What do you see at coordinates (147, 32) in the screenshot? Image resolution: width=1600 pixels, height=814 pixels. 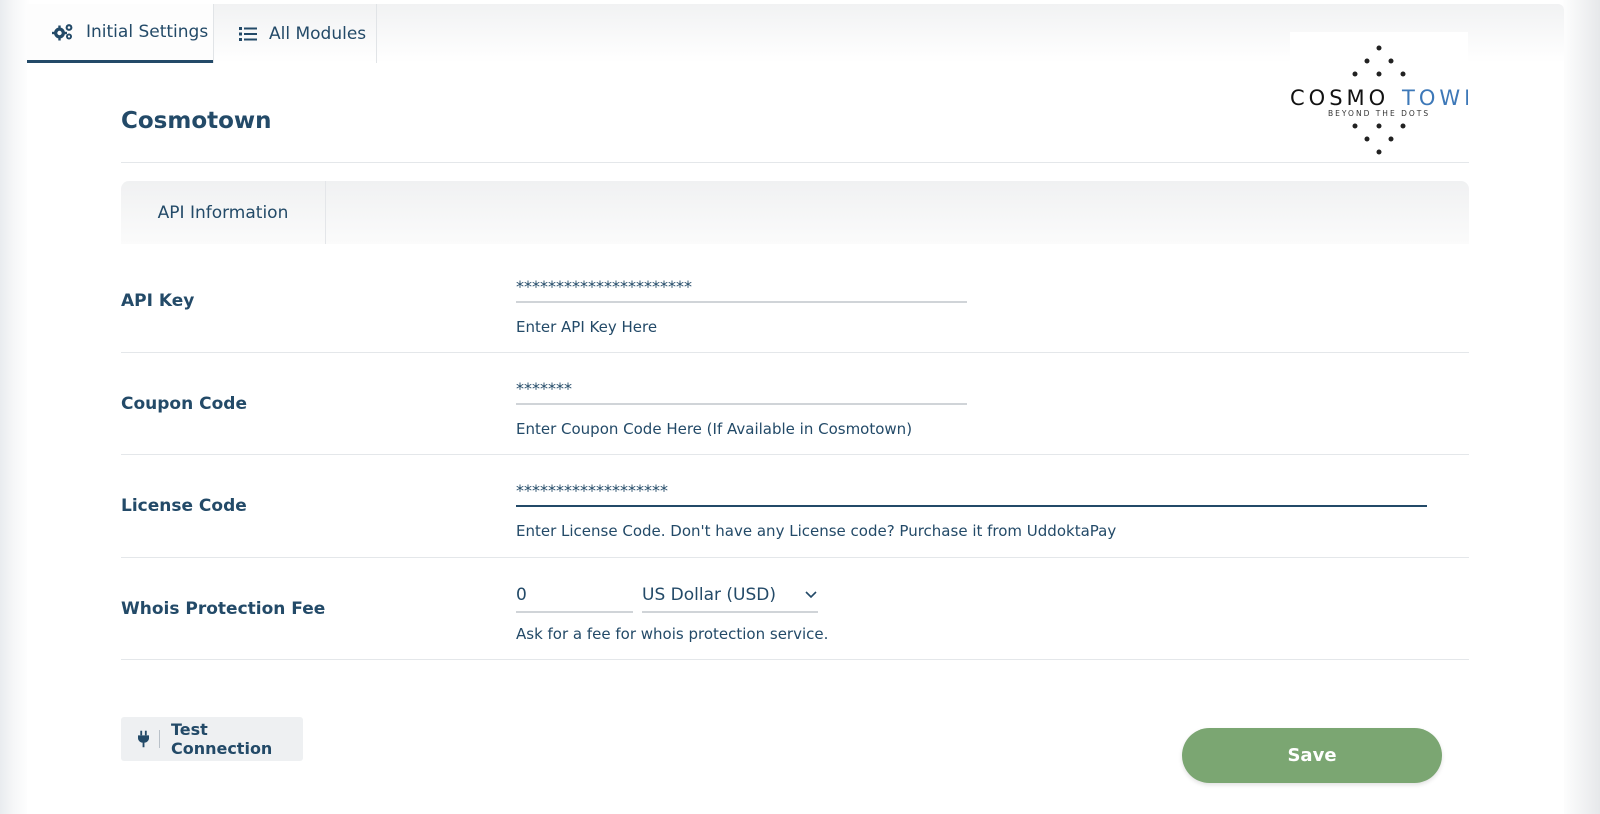 I see `tab-initial-settings-label: Initial Settings` at bounding box center [147, 32].